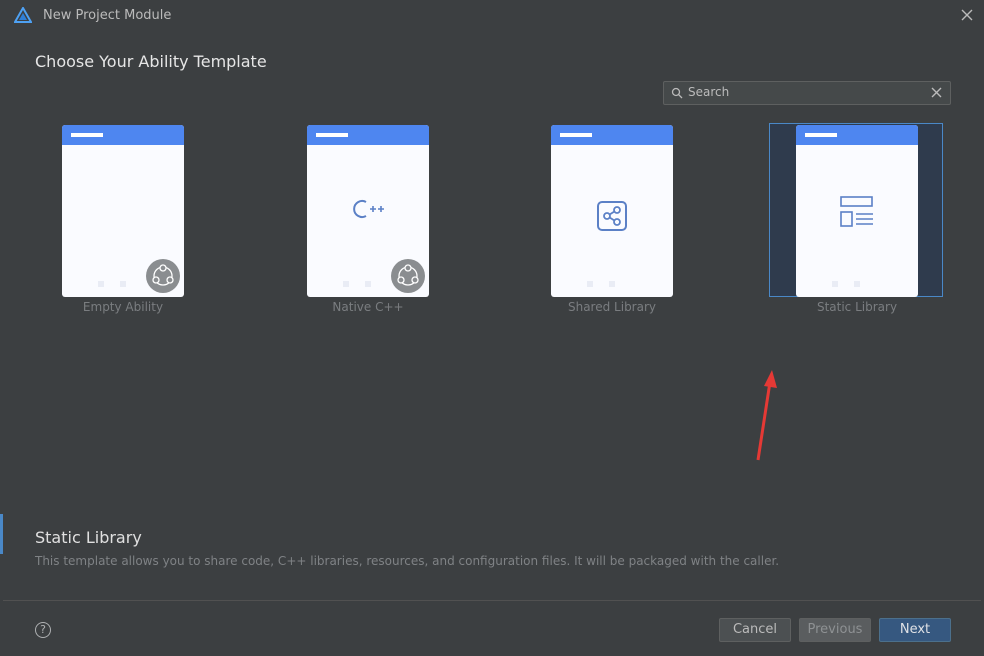 Image resolution: width=984 pixels, height=656 pixels. I want to click on template-label-empty-ability: Empty Ability, so click(123, 307).